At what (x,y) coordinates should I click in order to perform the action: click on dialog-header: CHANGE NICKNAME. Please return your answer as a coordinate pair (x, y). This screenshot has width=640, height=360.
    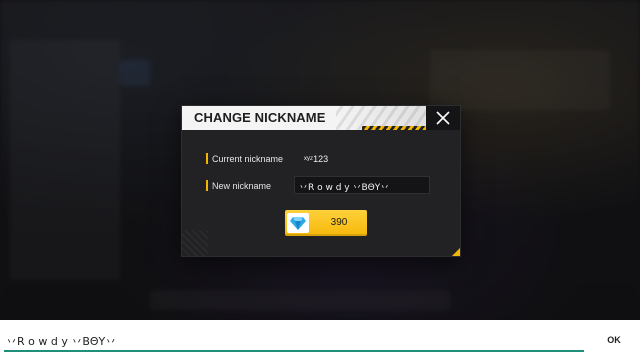
    Looking at the image, I should click on (321, 118).